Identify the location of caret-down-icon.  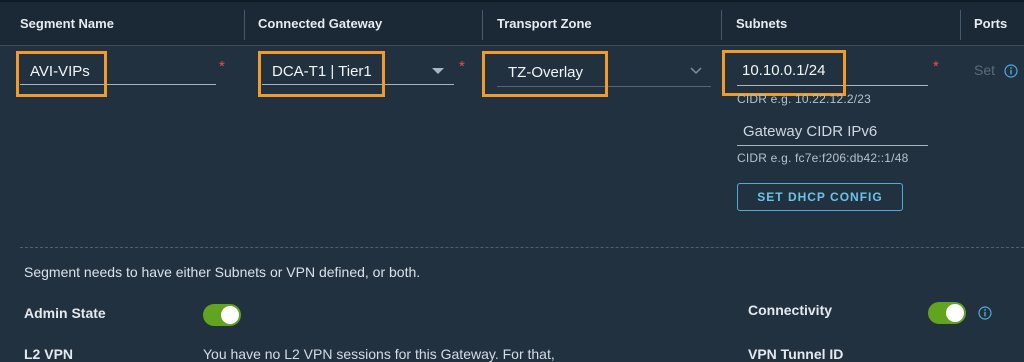
(438, 71).